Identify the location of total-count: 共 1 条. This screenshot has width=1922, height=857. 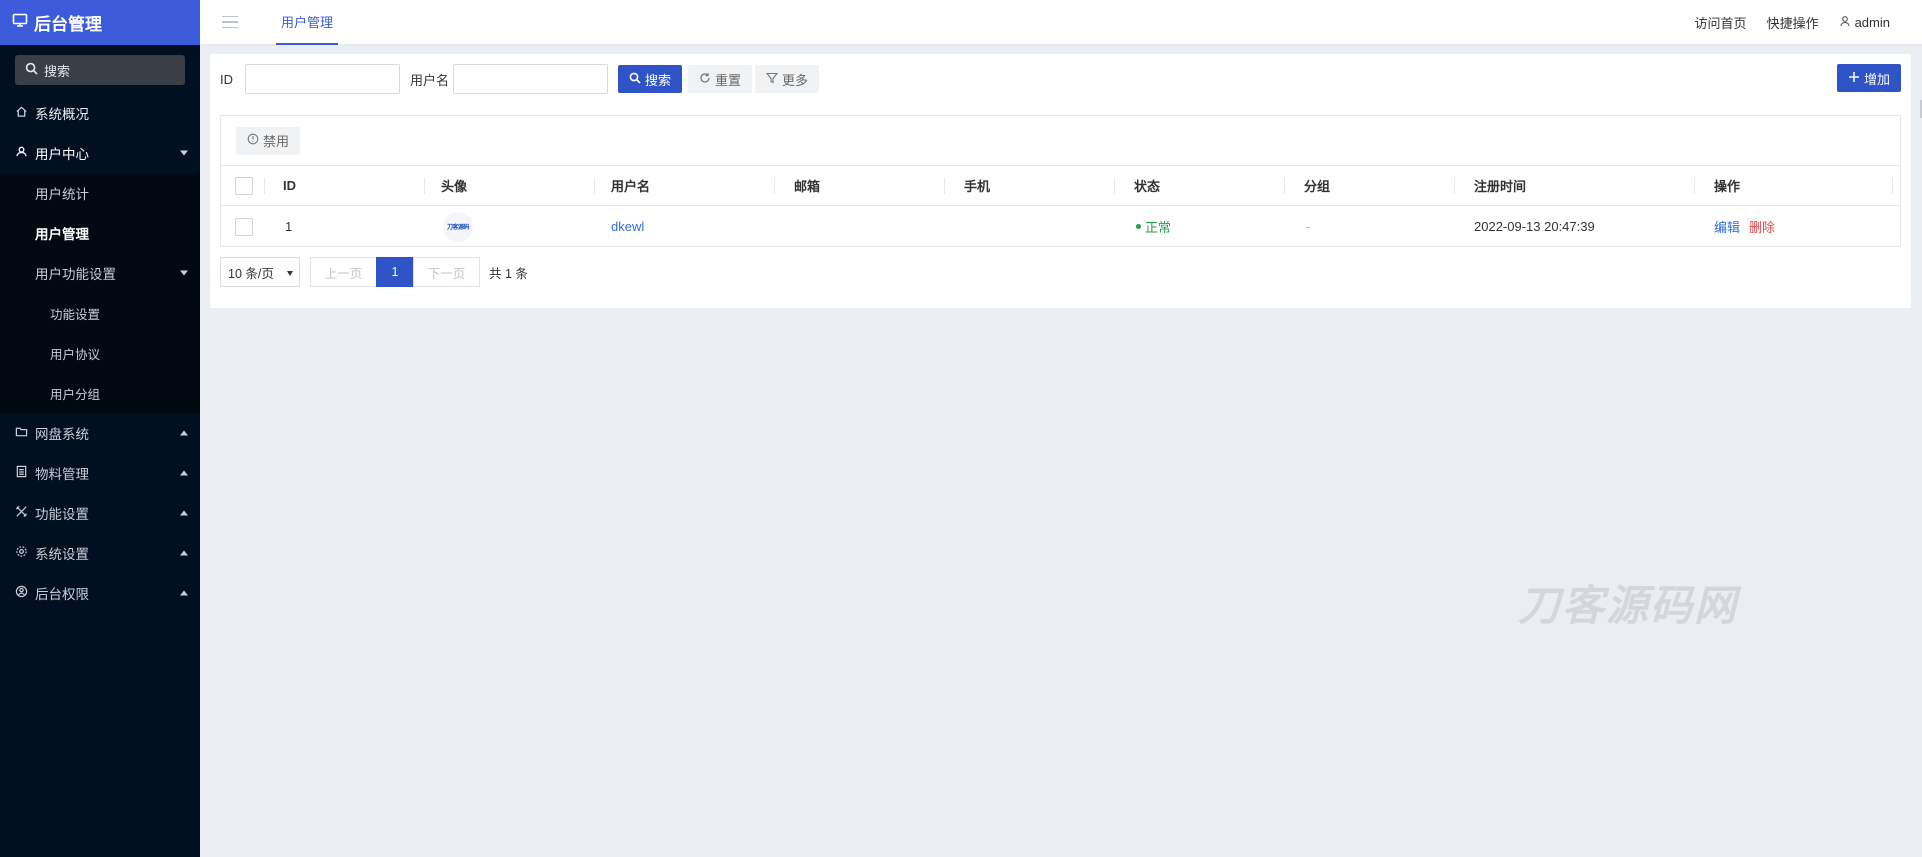
(508, 273).